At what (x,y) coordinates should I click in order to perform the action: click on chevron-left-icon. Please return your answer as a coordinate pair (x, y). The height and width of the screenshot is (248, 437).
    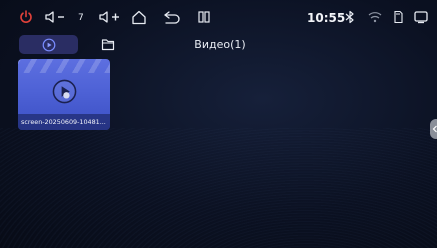
    Looking at the image, I should click on (434, 129).